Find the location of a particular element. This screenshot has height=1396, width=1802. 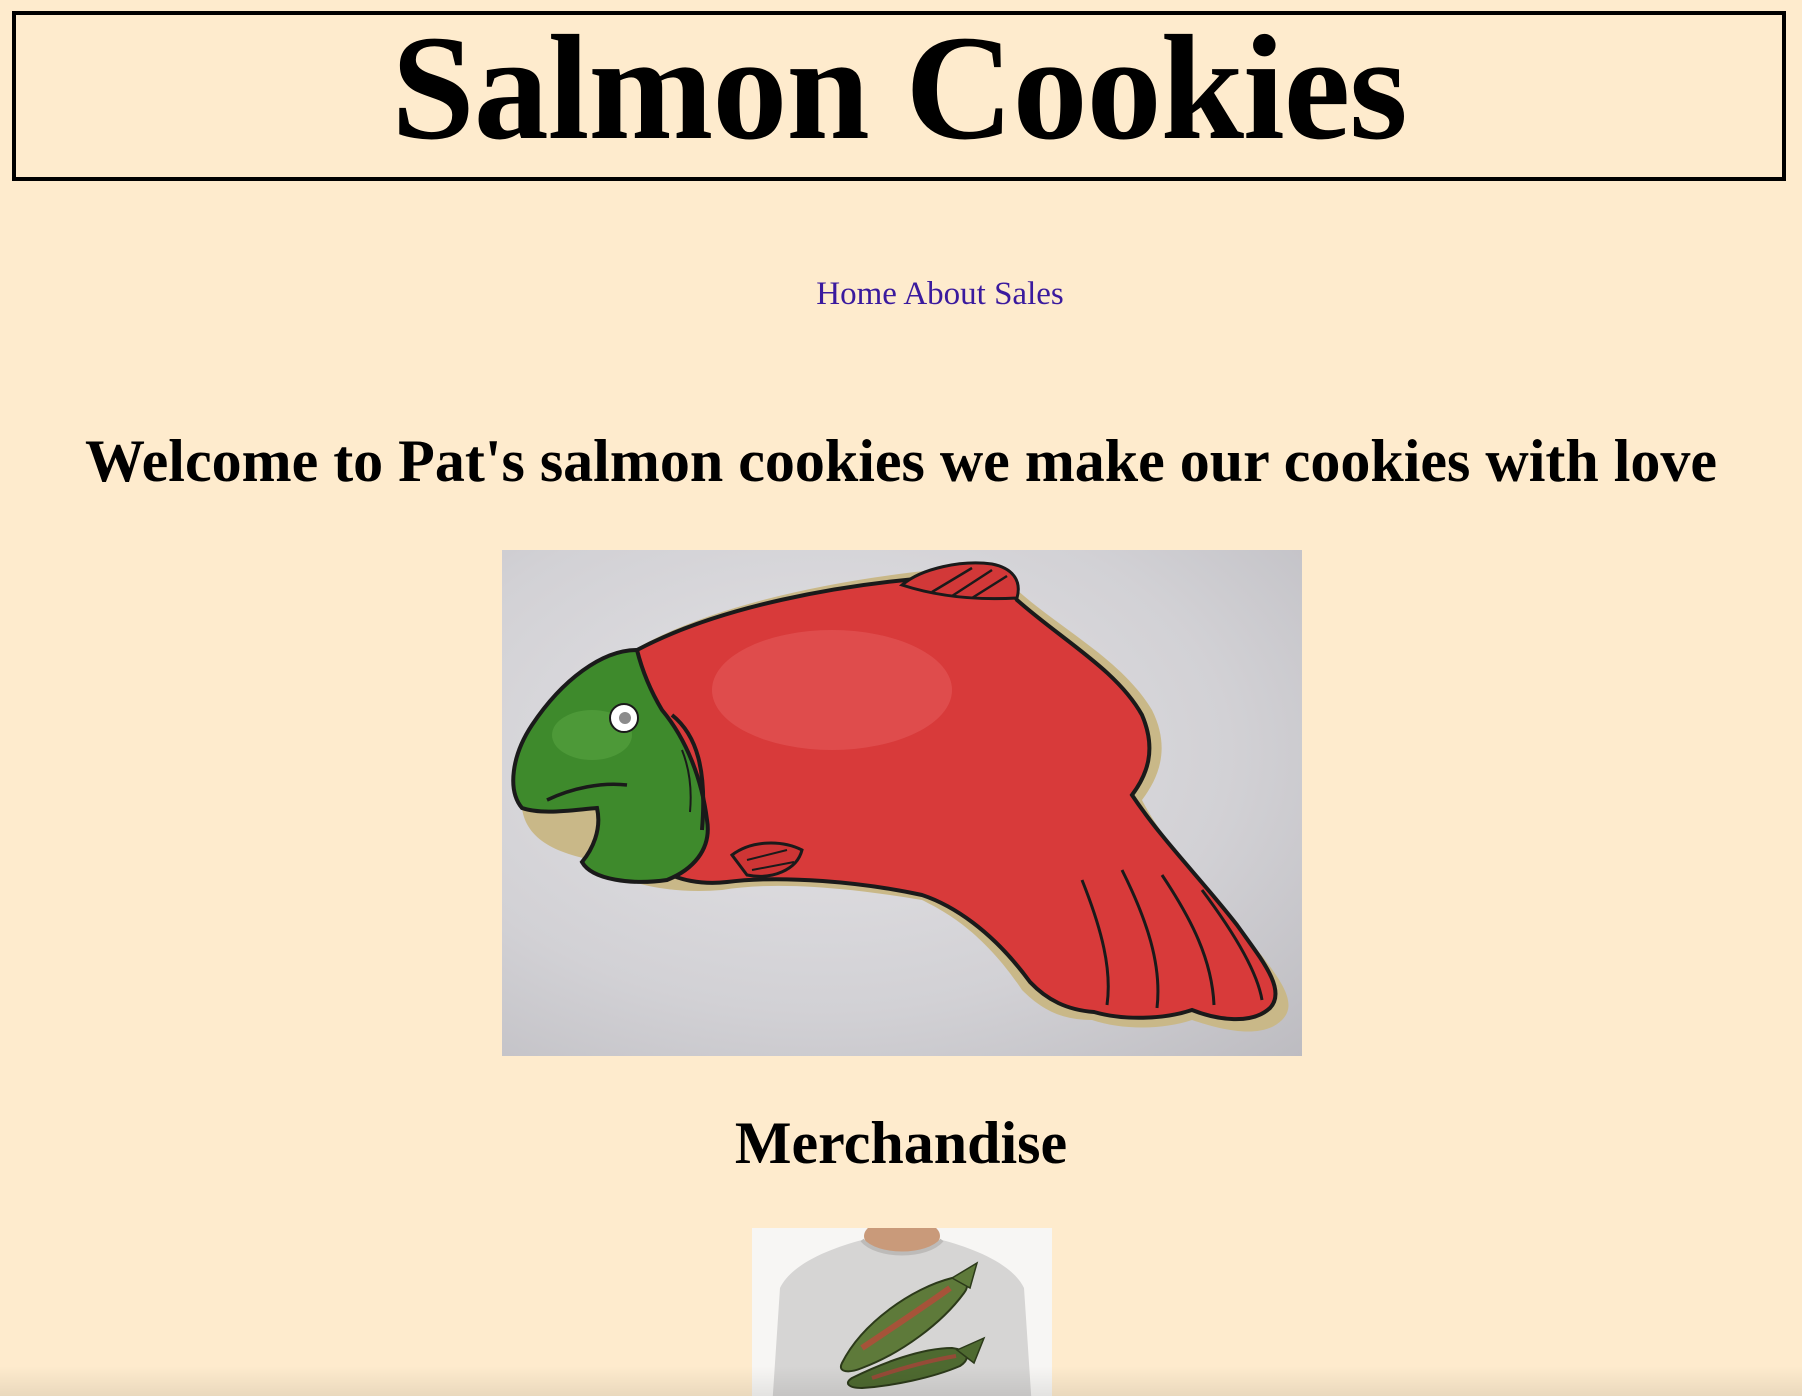

nav-link-about: About is located at coordinates (944, 294).